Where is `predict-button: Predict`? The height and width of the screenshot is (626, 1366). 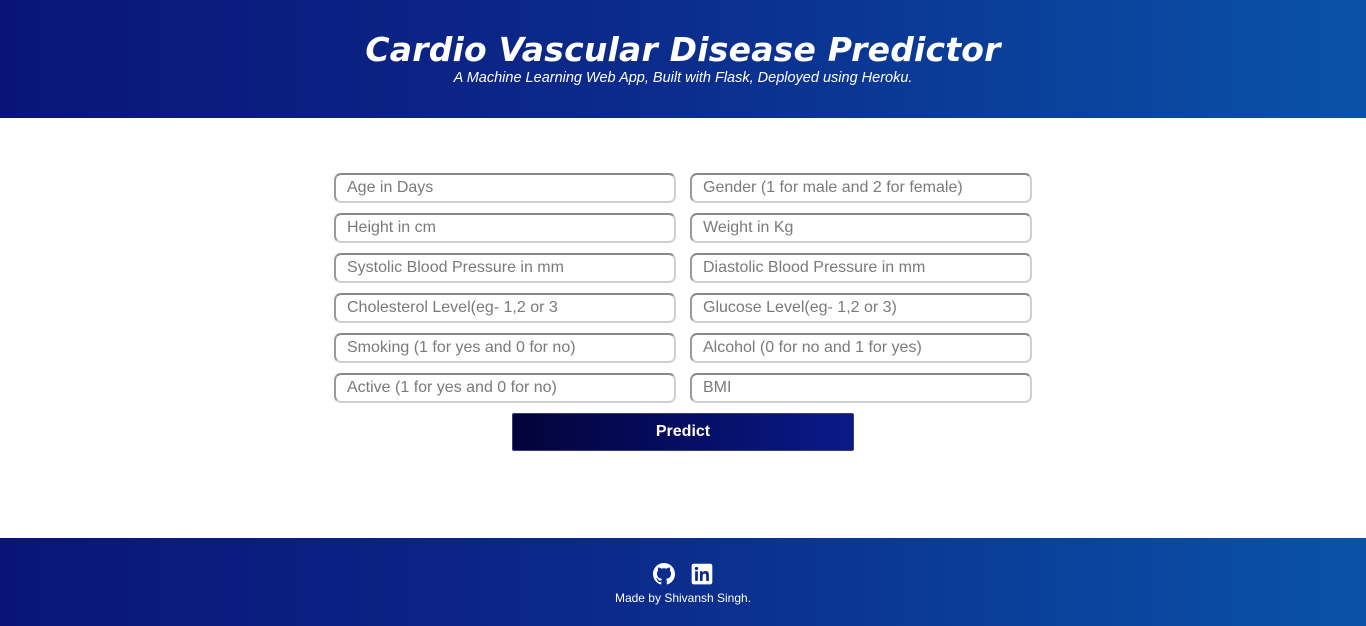 predict-button: Predict is located at coordinates (683, 432).